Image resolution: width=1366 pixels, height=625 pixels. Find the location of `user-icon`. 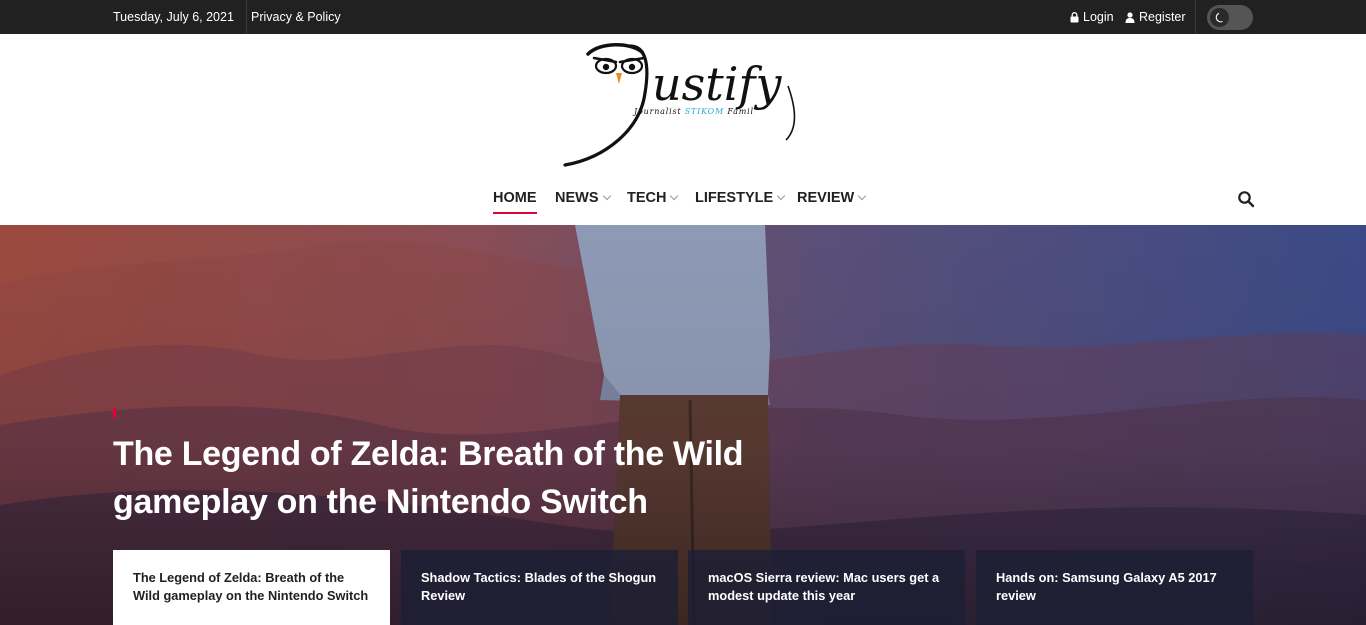

user-icon is located at coordinates (1130, 17).